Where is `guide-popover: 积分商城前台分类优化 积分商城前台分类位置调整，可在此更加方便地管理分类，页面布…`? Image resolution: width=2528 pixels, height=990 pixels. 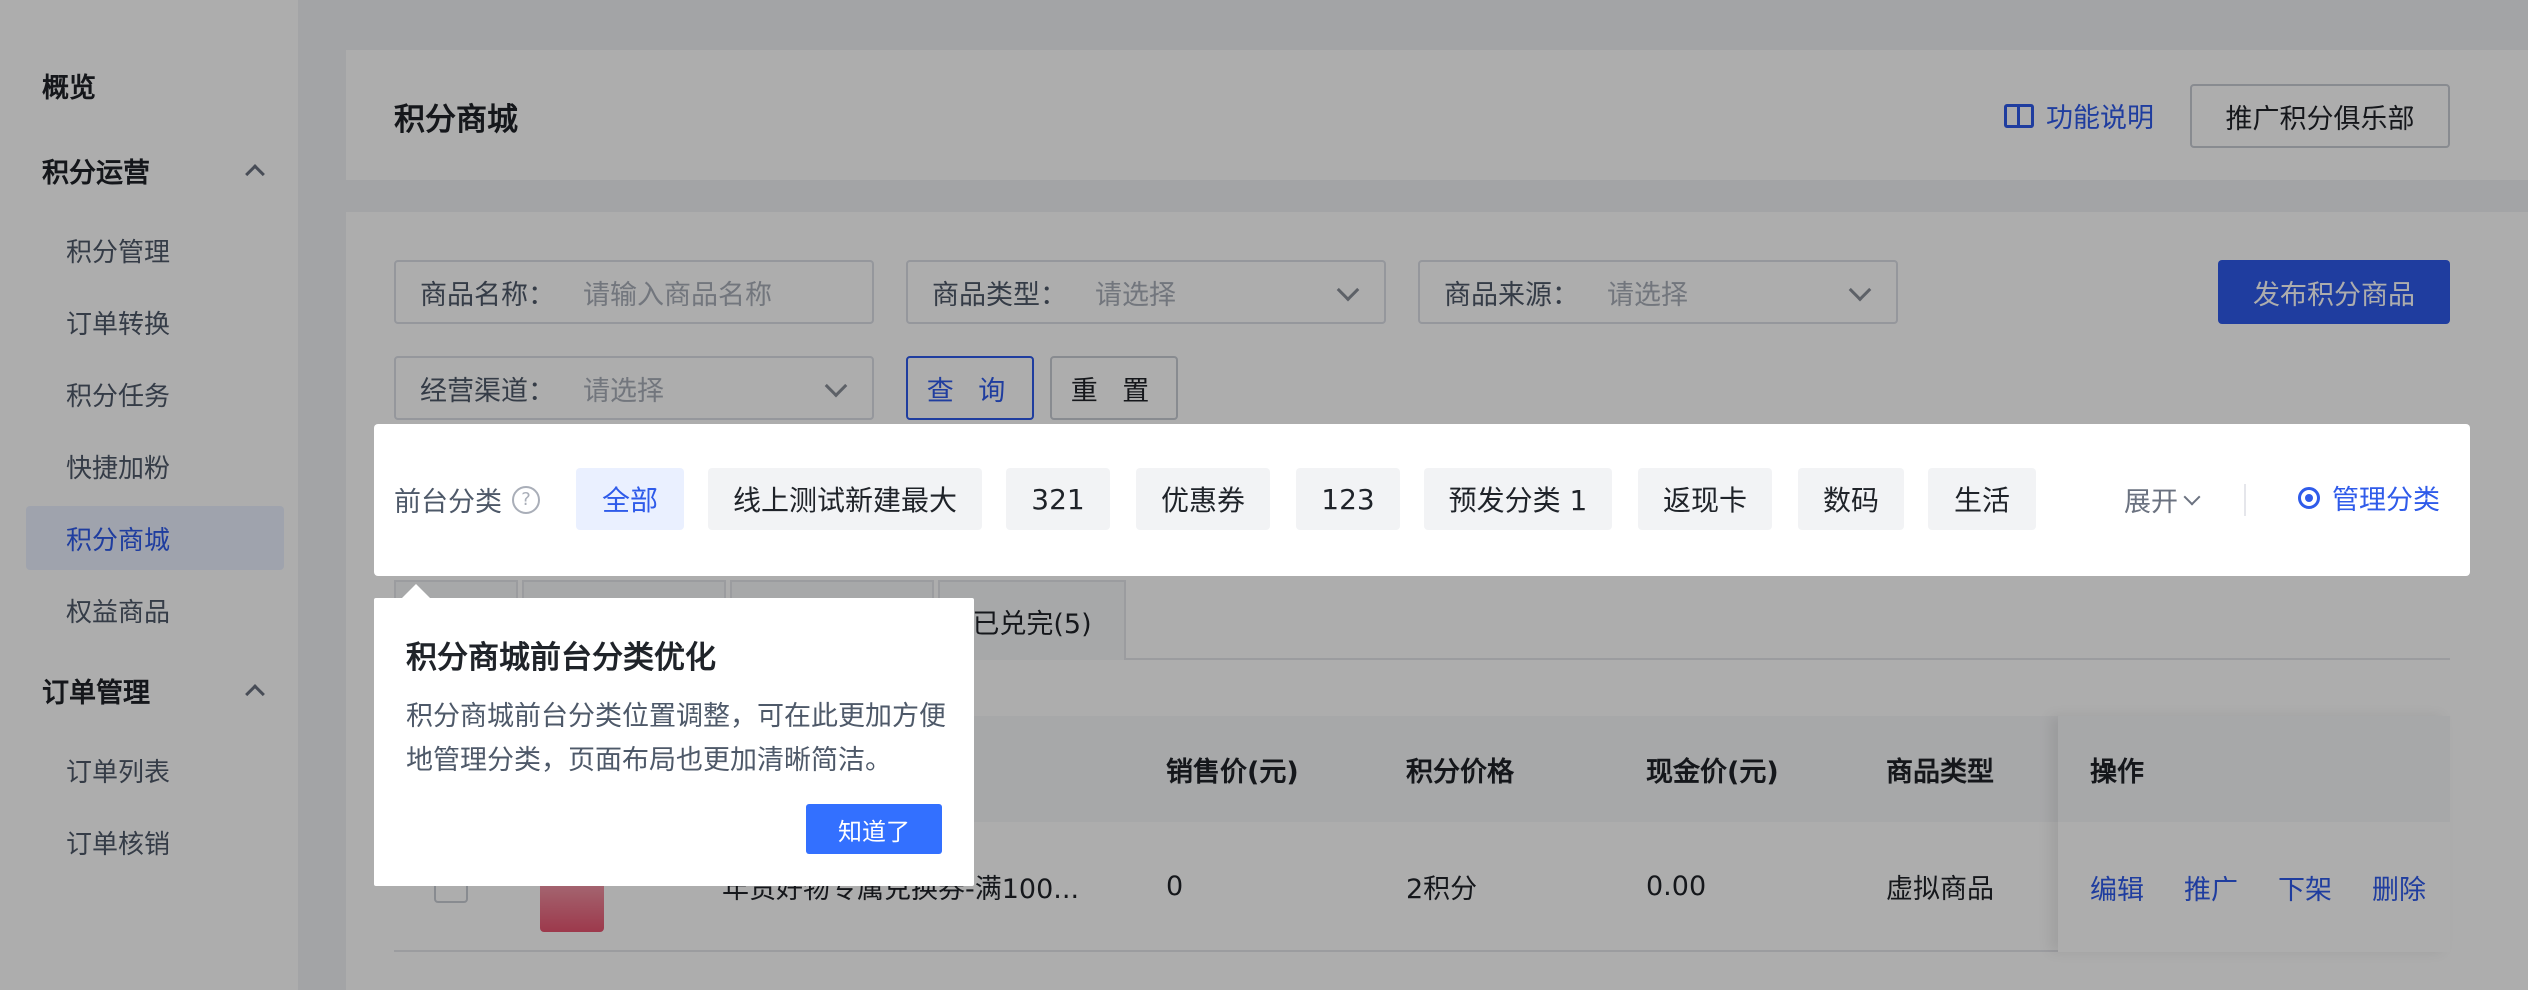
guide-popover: 积分商城前台分类优化 积分商城前台分类位置调整，可在此更加方便地管理分类，页面布… is located at coordinates (674, 742).